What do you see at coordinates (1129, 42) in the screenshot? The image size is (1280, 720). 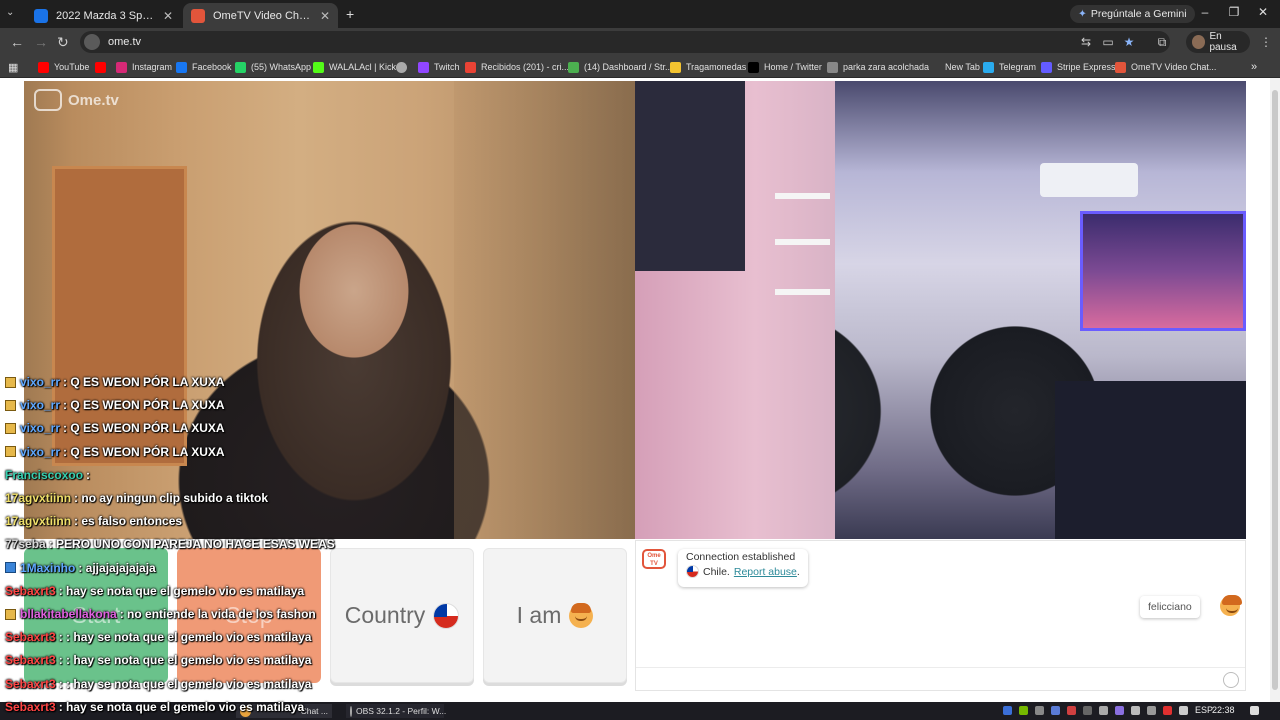 I see `bookmark-star-icon: ★` at bounding box center [1129, 42].